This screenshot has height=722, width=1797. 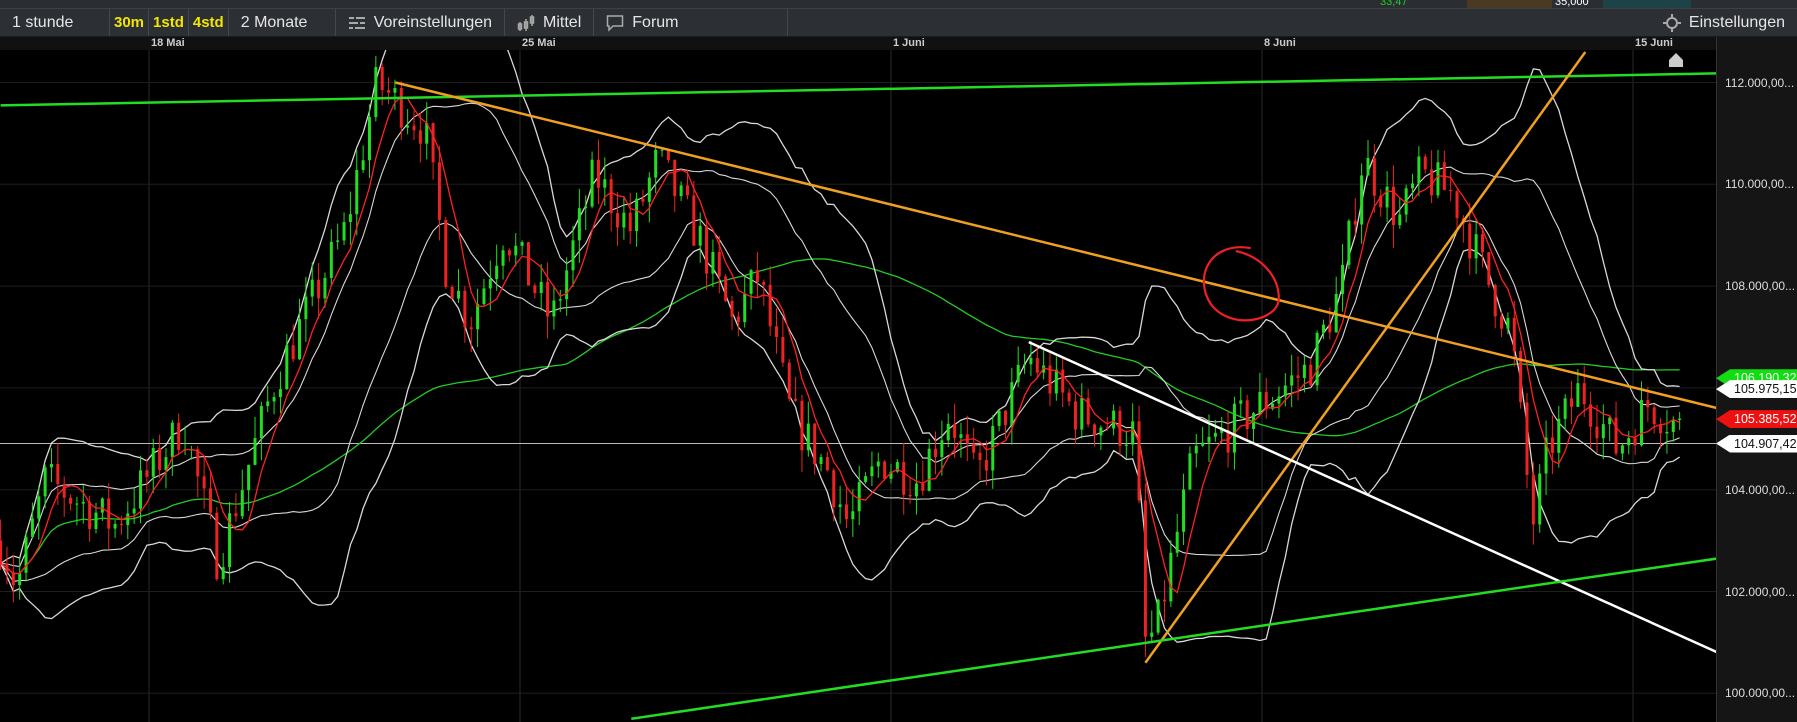 What do you see at coordinates (356, 22) in the screenshot?
I see `sliders-icon` at bounding box center [356, 22].